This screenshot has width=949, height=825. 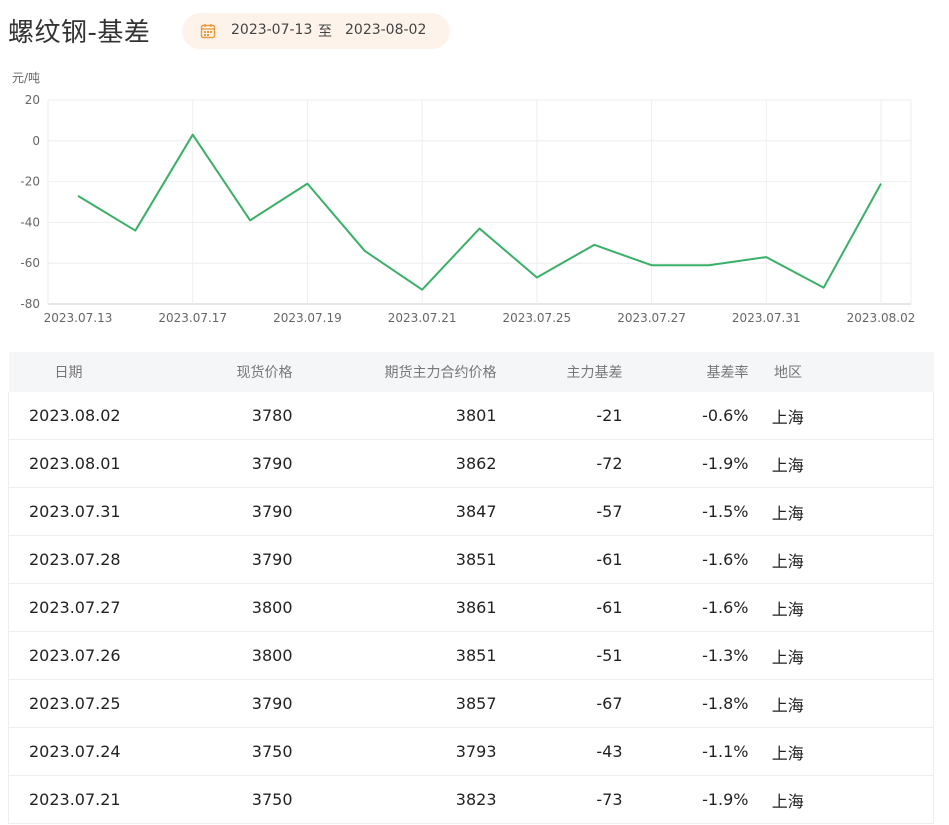 What do you see at coordinates (36, 141) in the screenshot?
I see `y-tick-label: 0` at bounding box center [36, 141].